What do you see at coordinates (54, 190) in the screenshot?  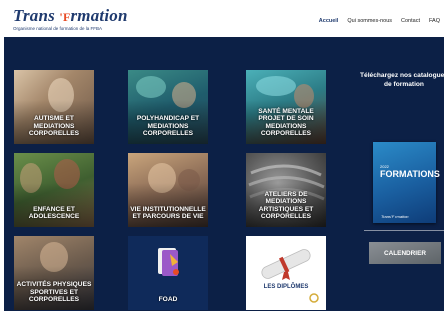 I see `tile-enfance: ENFANCE ET ADOLESCENCE` at bounding box center [54, 190].